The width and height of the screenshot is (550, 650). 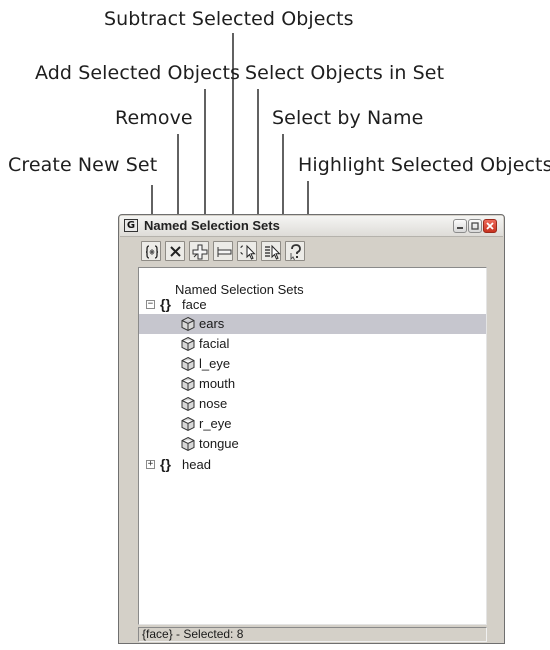 I want to click on select-by-name-button, so click(x=271, y=251).